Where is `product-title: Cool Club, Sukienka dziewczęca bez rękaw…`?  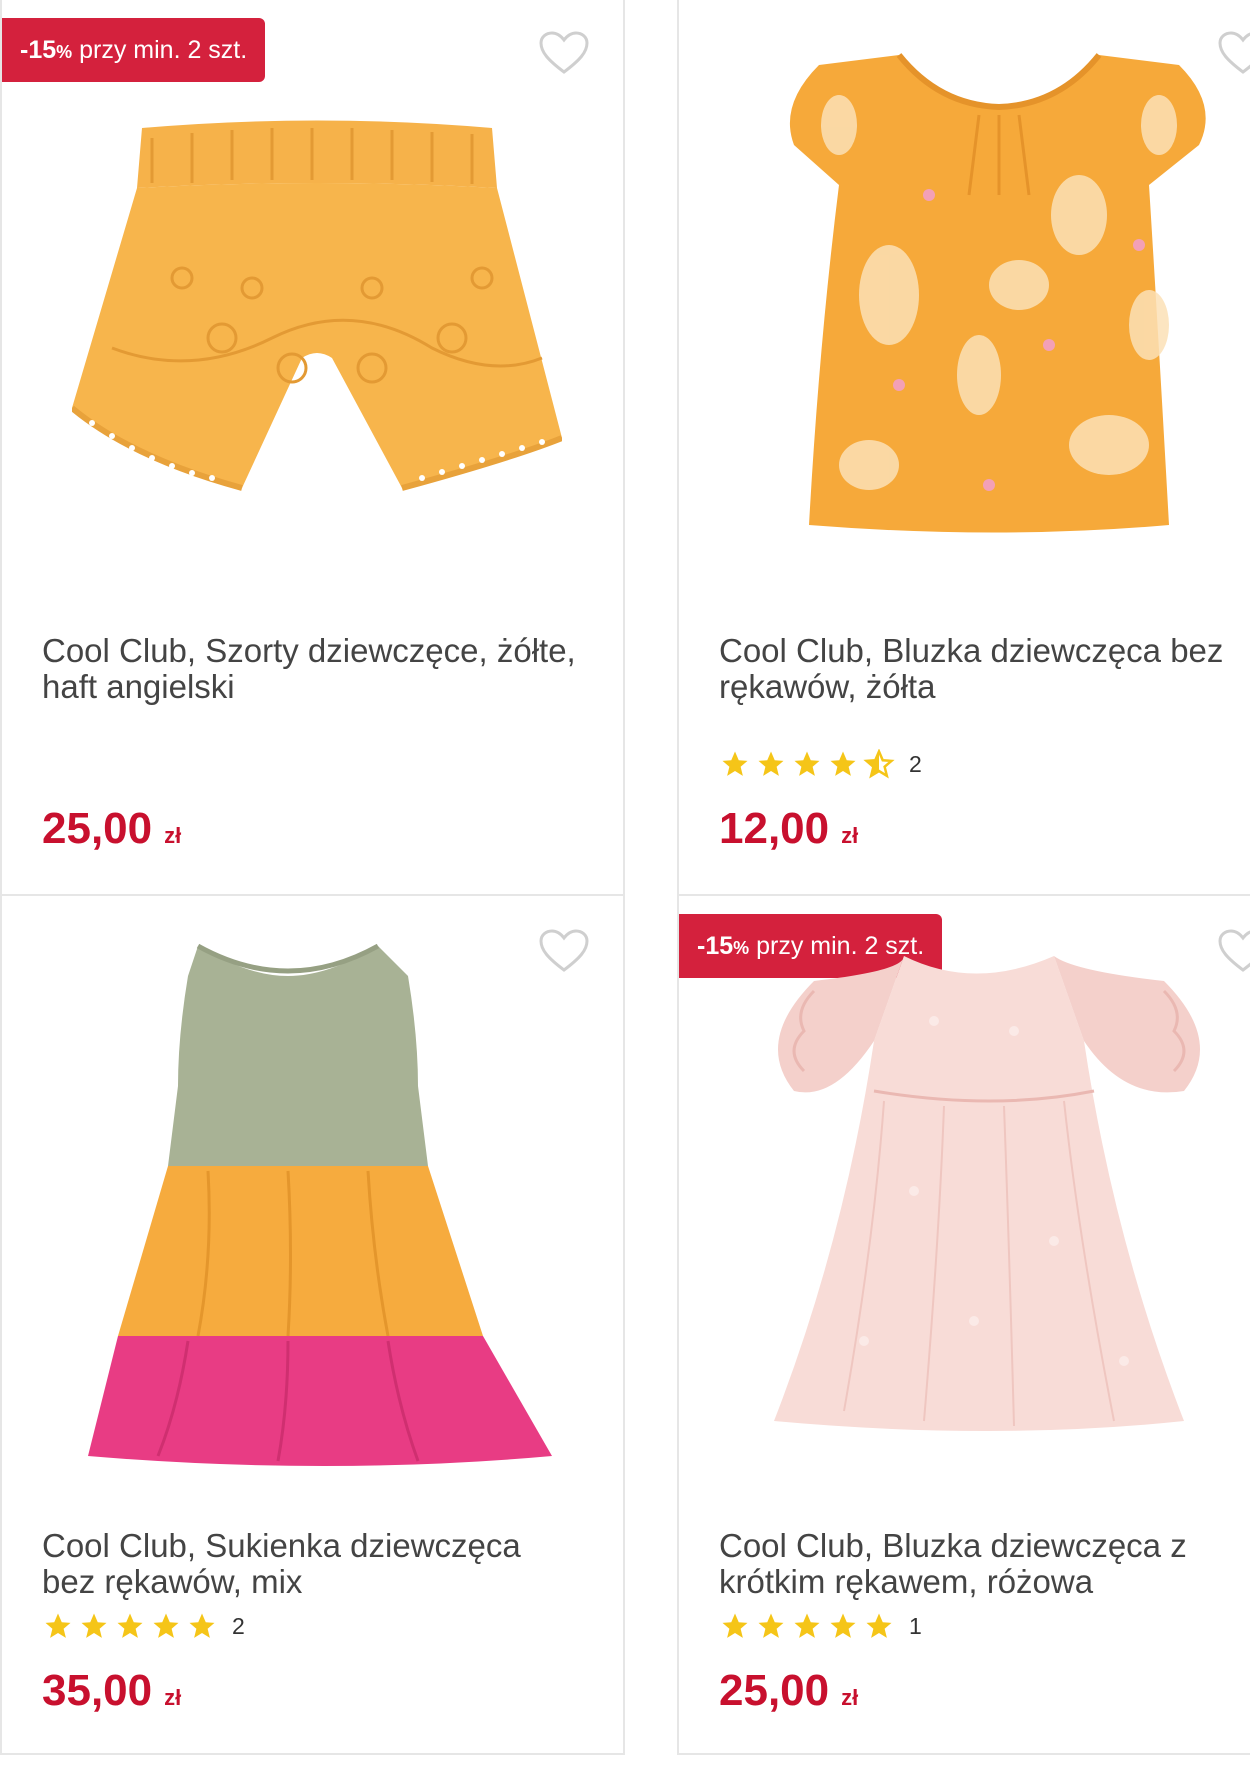
product-title: Cool Club, Sukienka dziewczęca bez rękaw… is located at coordinates (312, 1564).